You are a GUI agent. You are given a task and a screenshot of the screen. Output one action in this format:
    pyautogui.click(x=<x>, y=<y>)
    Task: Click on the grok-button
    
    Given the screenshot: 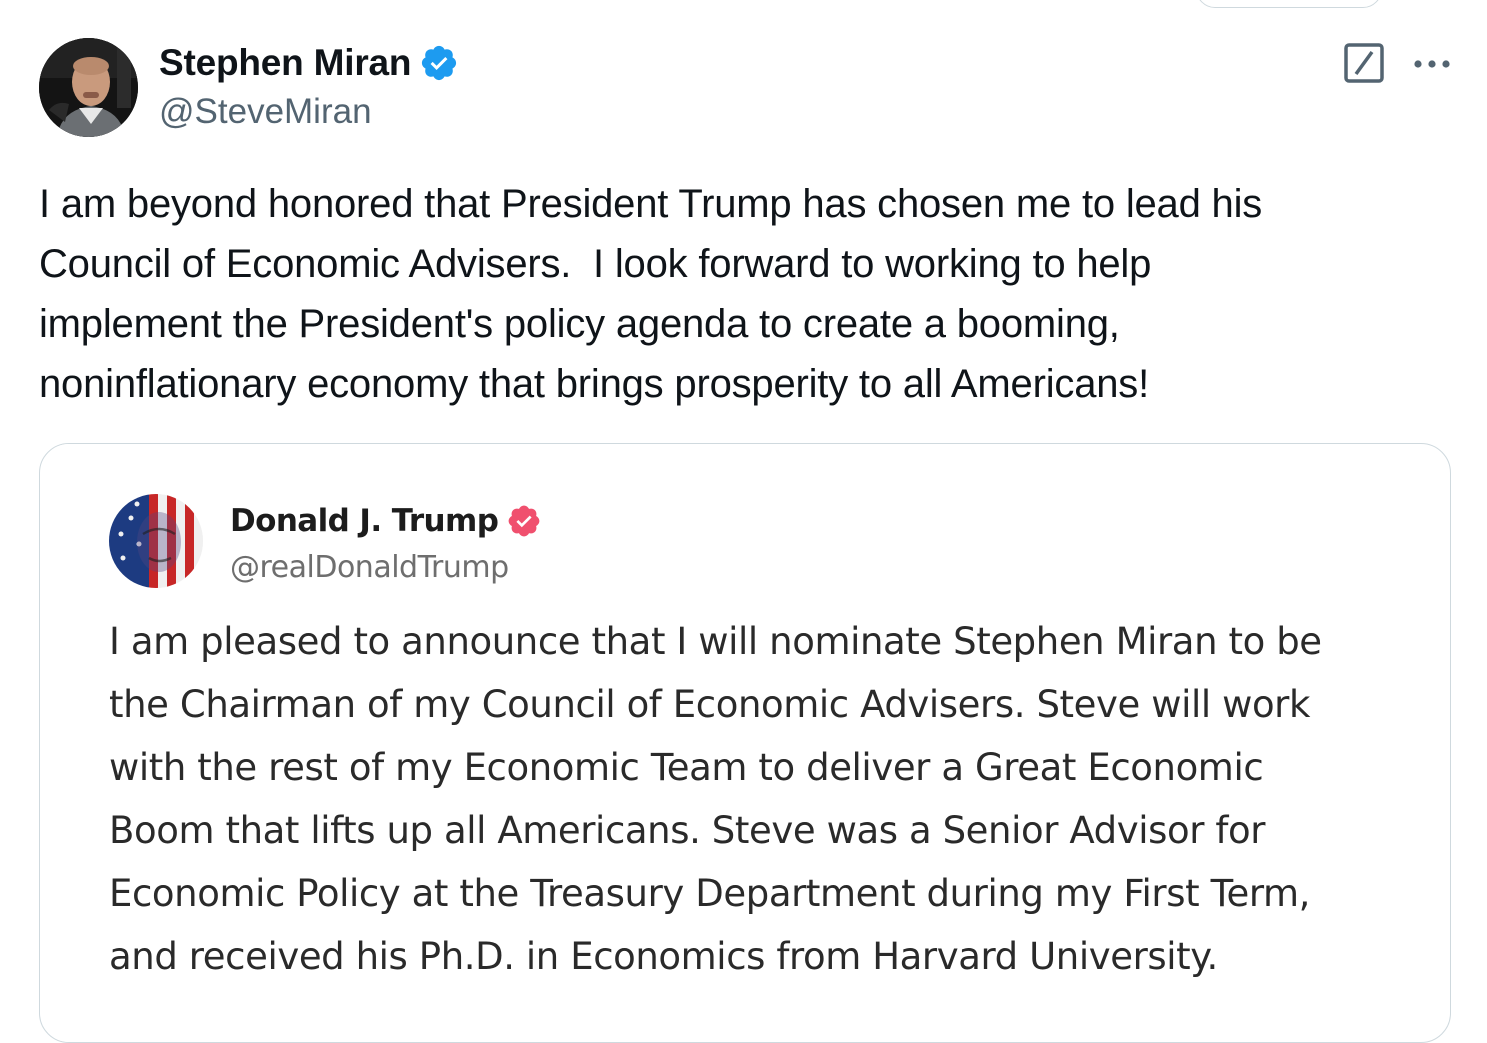 What is the action you would take?
    pyautogui.click(x=1364, y=63)
    